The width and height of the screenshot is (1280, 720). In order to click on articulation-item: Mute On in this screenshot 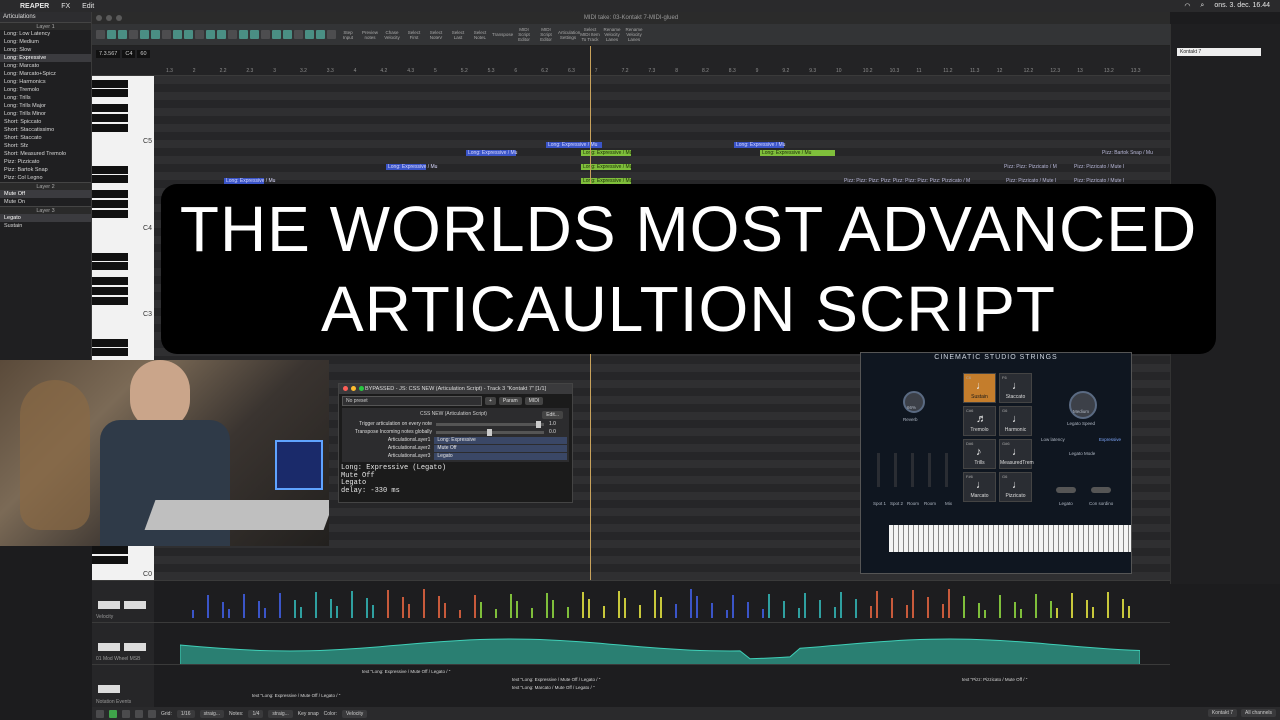, I will do `click(45, 202)`.